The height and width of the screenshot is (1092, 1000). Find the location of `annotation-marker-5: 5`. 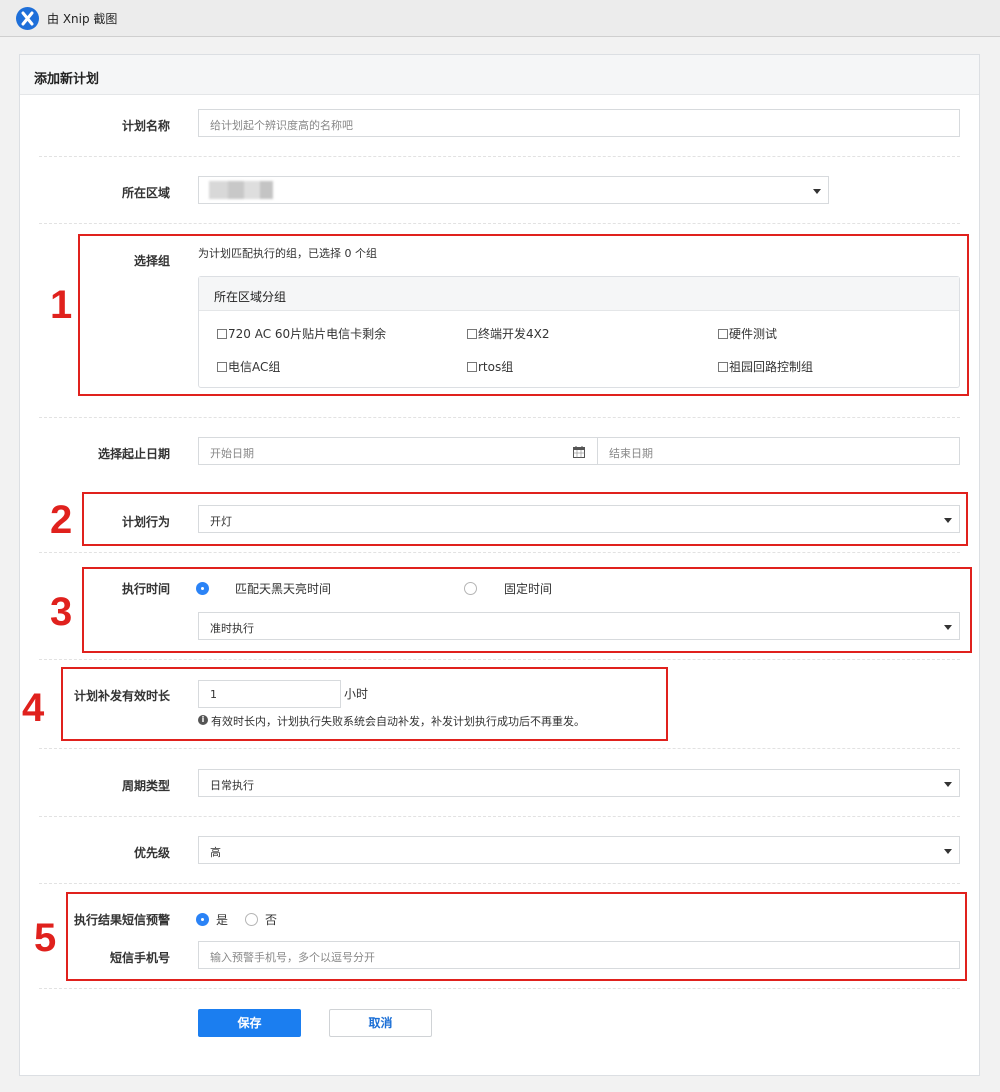

annotation-marker-5: 5 is located at coordinates (45, 938).